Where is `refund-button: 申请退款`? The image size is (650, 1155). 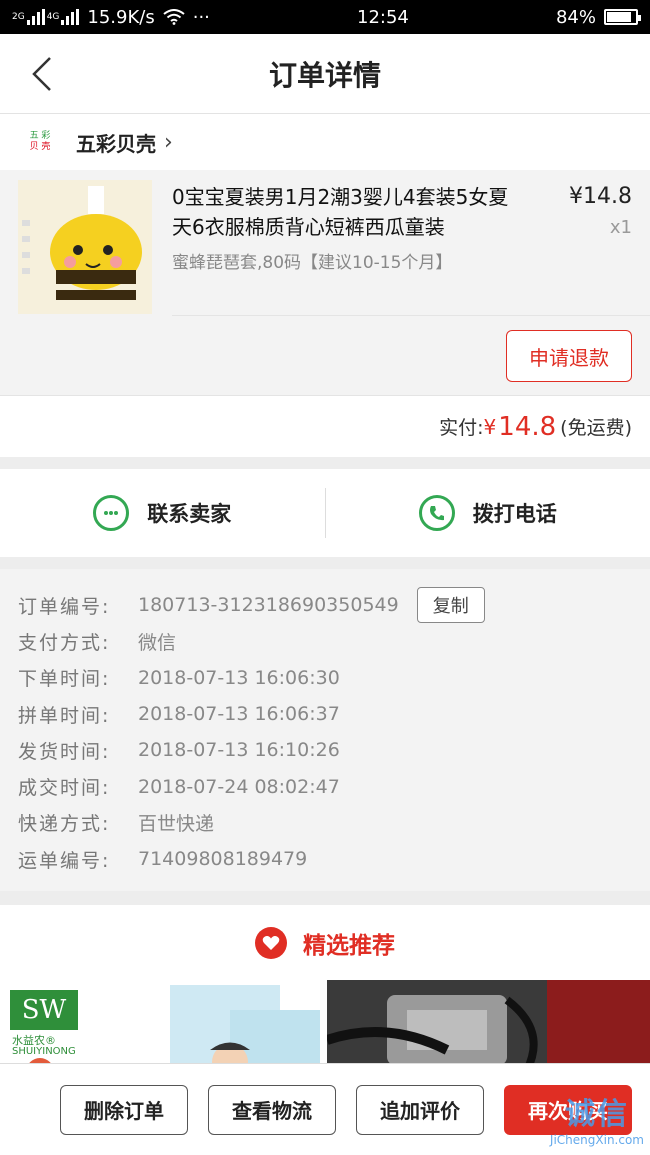 refund-button: 申请退款 is located at coordinates (569, 356).